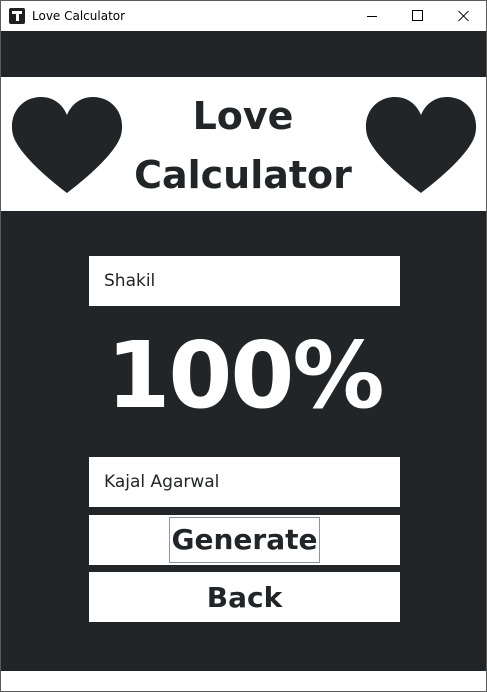  I want to click on title-line-calculator: Calculator, so click(243, 175).